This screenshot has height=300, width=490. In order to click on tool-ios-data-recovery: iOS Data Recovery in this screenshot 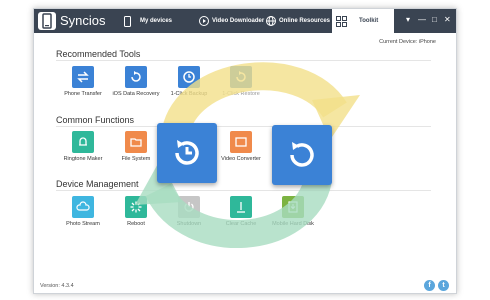, I will do `click(136, 81)`.